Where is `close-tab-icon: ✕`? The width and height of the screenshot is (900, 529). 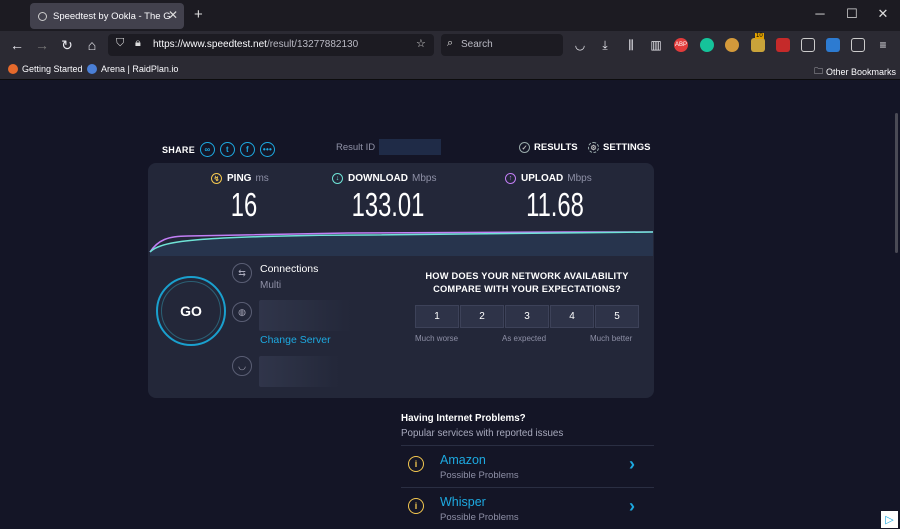 close-tab-icon: ✕ is located at coordinates (173, 15).